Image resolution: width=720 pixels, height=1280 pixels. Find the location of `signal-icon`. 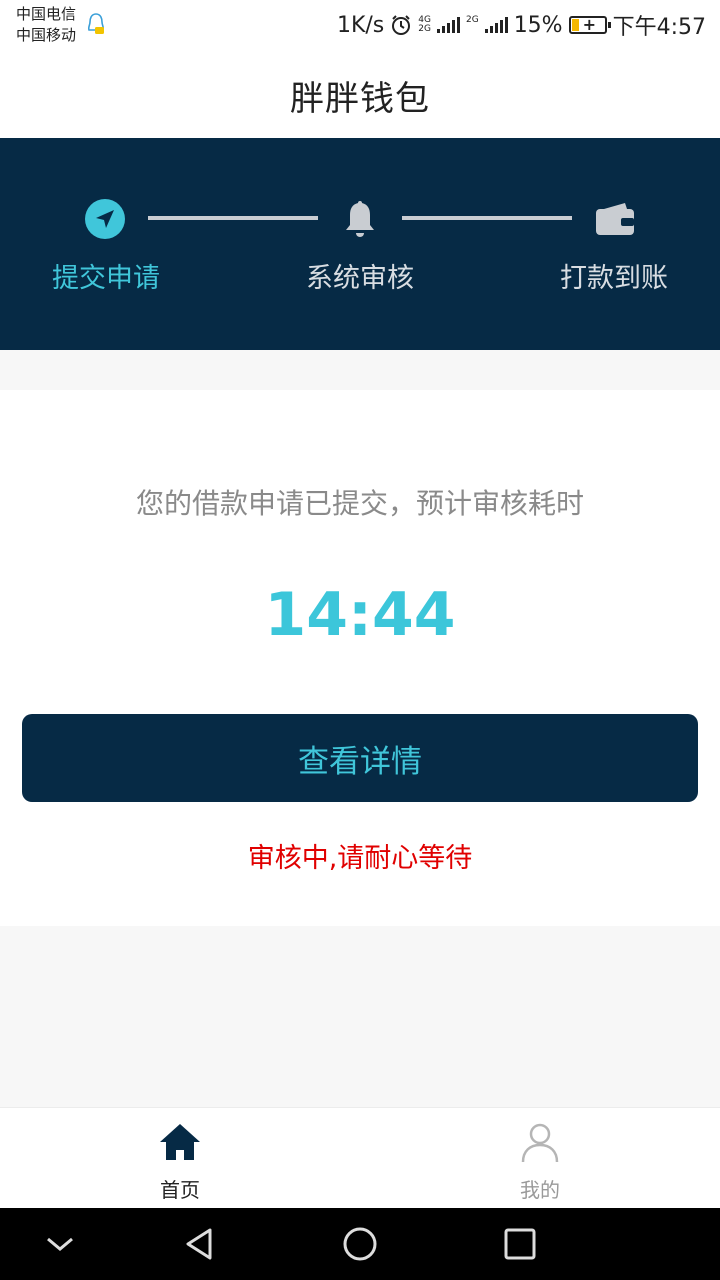

signal-icon is located at coordinates (448, 25).